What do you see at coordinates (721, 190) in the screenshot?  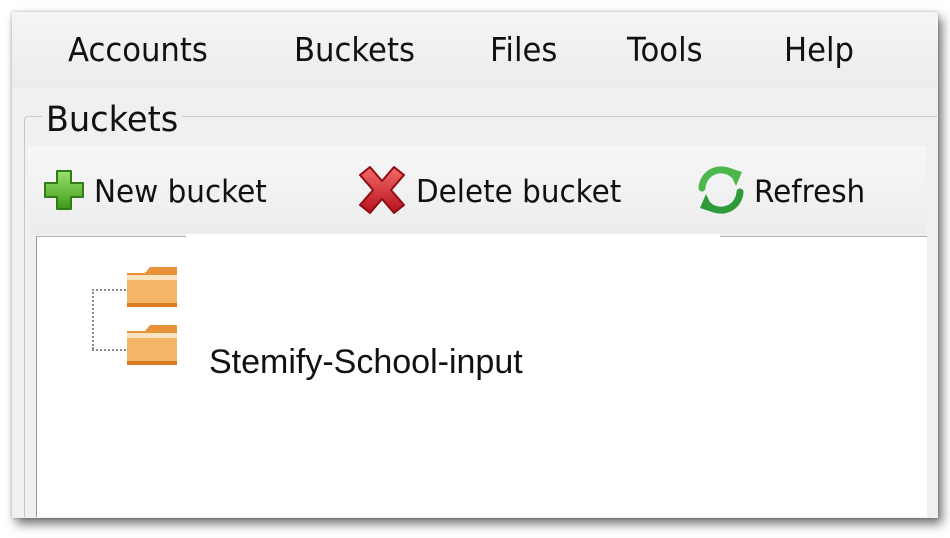 I see `refresh-icon` at bounding box center [721, 190].